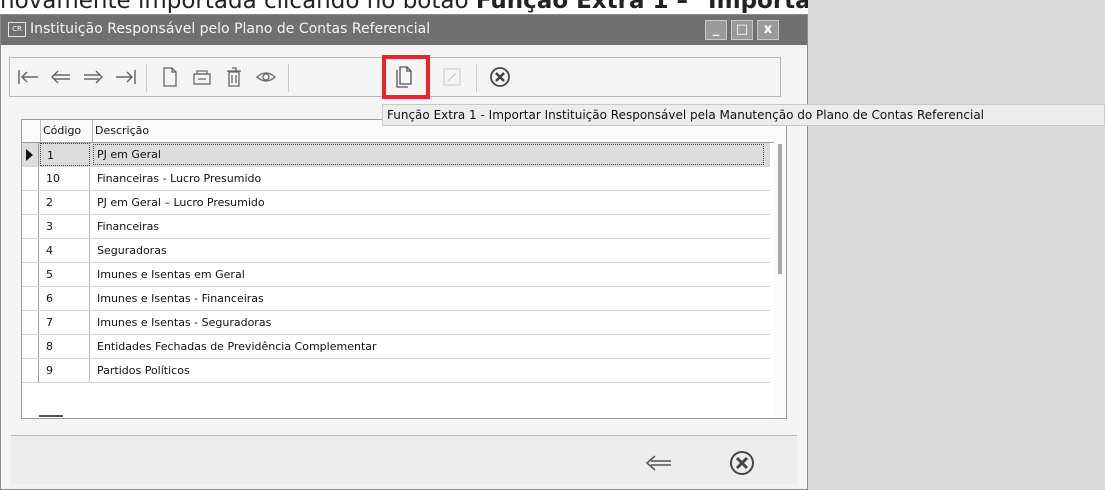 The width and height of the screenshot is (1105, 490). I want to click on first-icon, so click(28, 77).